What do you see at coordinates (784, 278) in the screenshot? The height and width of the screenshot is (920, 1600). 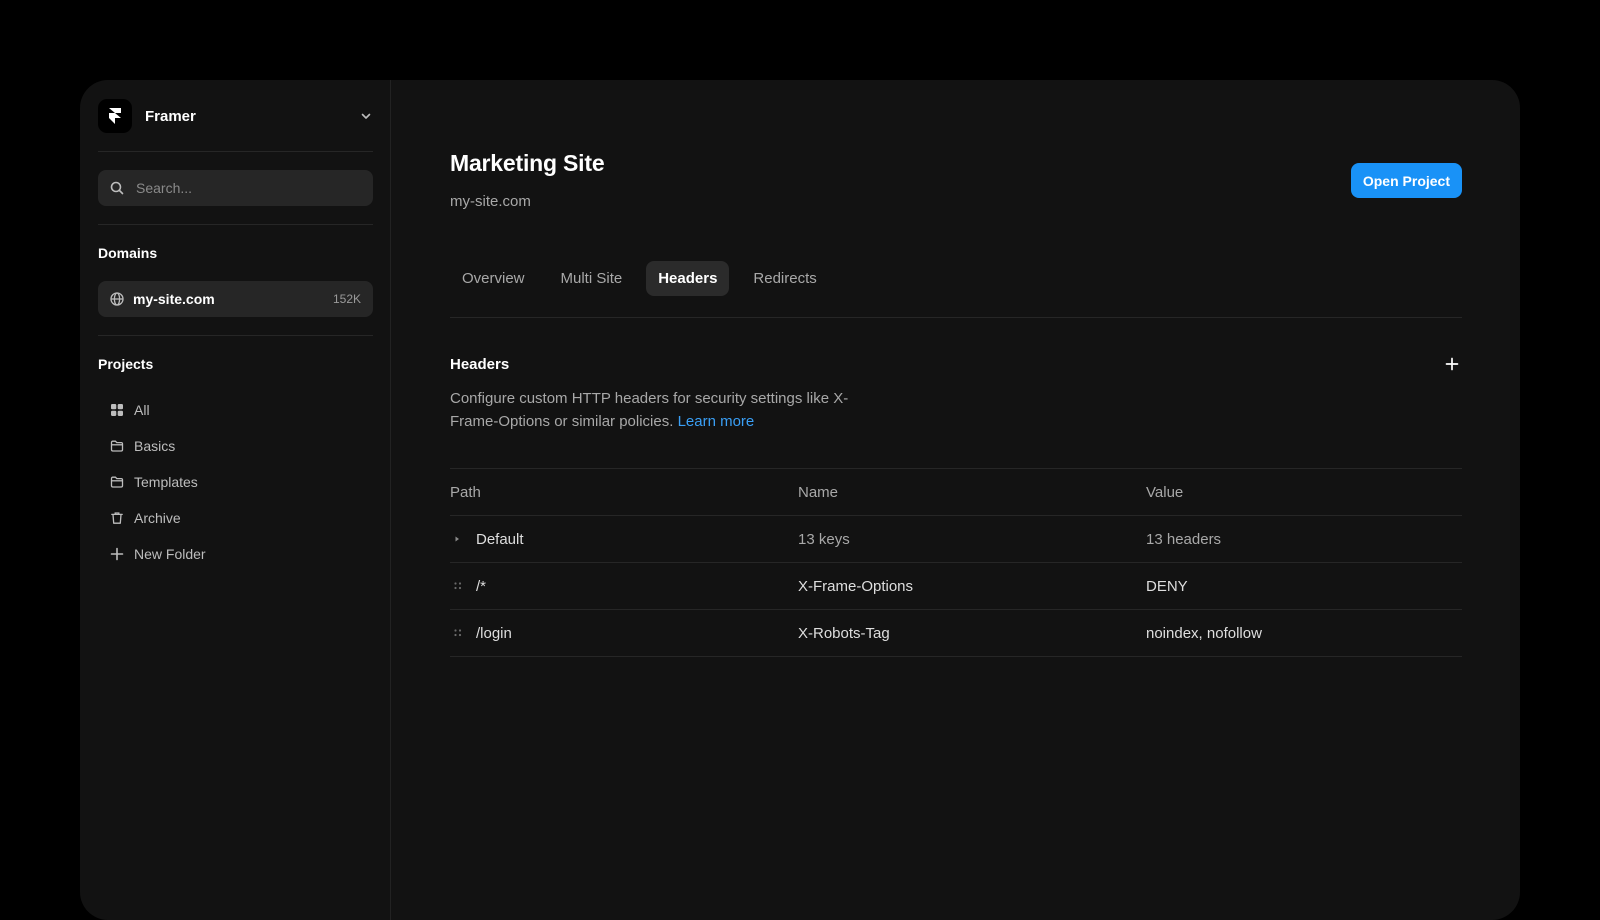 I see `tab-redirects: Redirects` at bounding box center [784, 278].